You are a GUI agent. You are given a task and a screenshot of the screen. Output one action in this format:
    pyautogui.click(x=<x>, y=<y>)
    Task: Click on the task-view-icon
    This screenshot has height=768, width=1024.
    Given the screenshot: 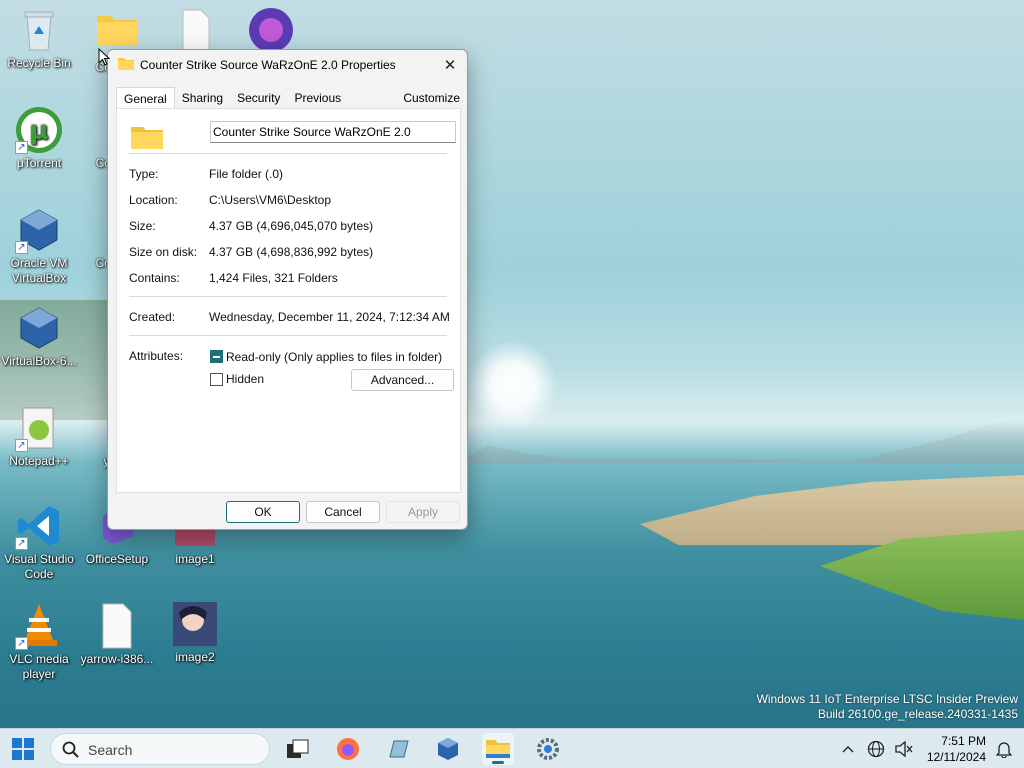 What is the action you would take?
    pyautogui.click(x=298, y=748)
    